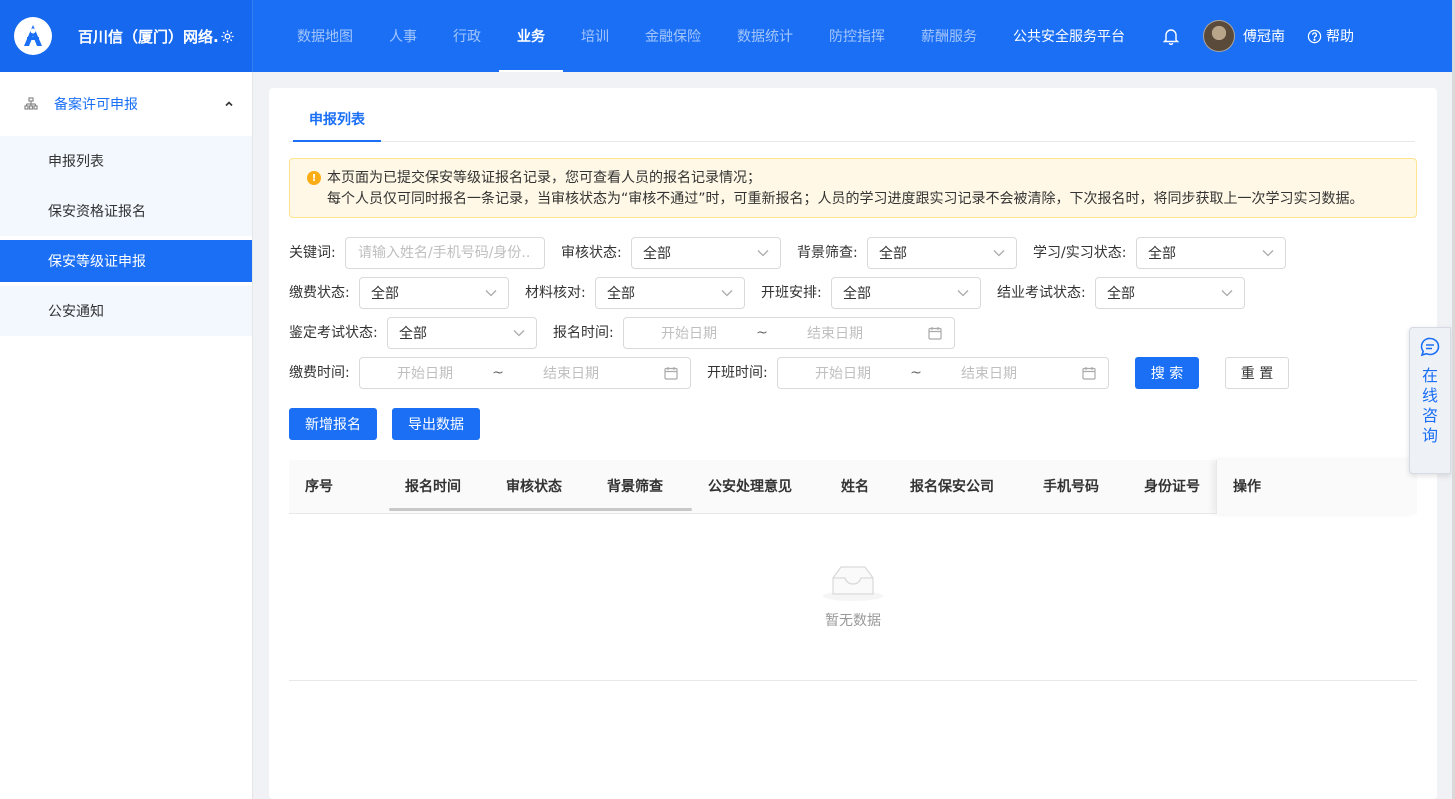 The width and height of the screenshot is (1455, 799). What do you see at coordinates (314, 178) in the screenshot?
I see `warning-icon: !` at bounding box center [314, 178].